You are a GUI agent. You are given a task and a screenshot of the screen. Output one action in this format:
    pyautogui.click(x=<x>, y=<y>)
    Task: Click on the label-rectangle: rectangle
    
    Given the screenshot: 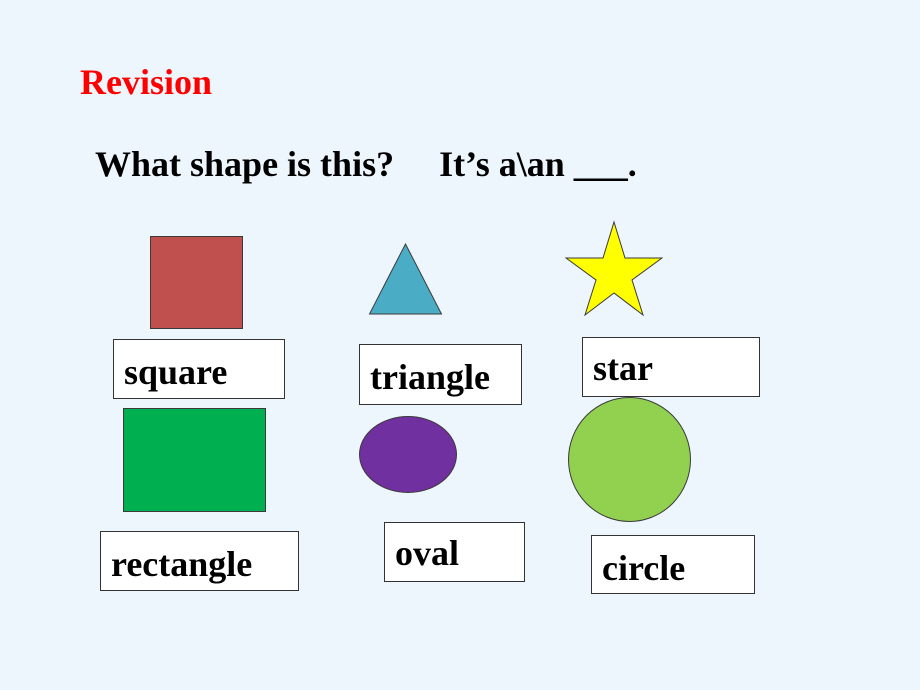 What is the action you would take?
    pyautogui.click(x=199, y=561)
    